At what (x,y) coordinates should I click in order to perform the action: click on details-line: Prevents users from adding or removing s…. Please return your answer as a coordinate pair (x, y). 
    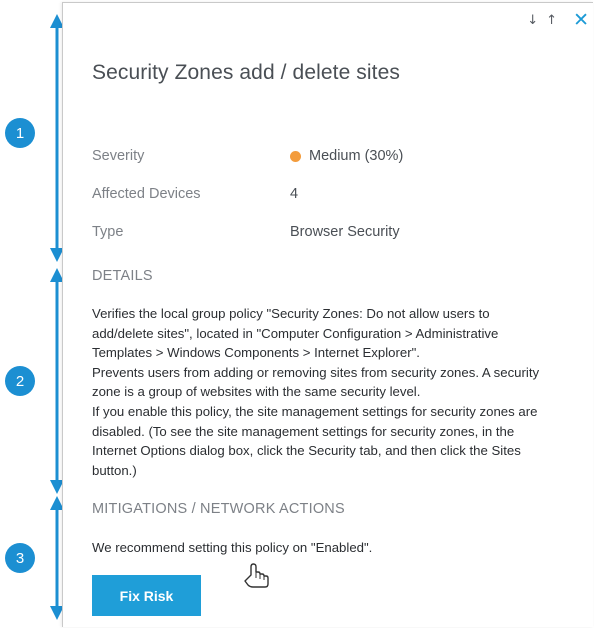
    Looking at the image, I should click on (316, 372).